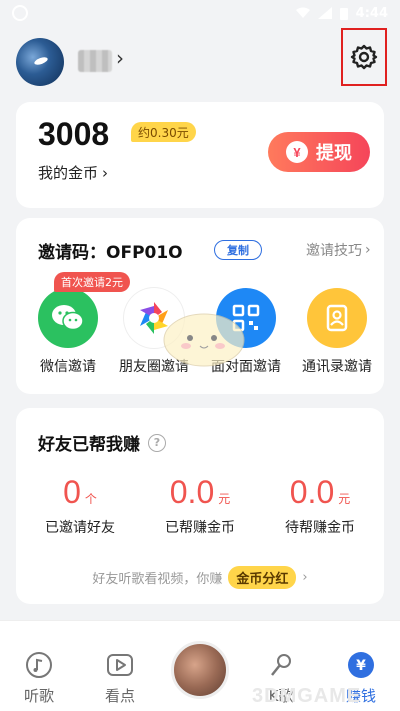 The height and width of the screenshot is (711, 400). What do you see at coordinates (110, 253) in the screenshot?
I see `invite-code-title: 邀请码：OFP01O` at bounding box center [110, 253].